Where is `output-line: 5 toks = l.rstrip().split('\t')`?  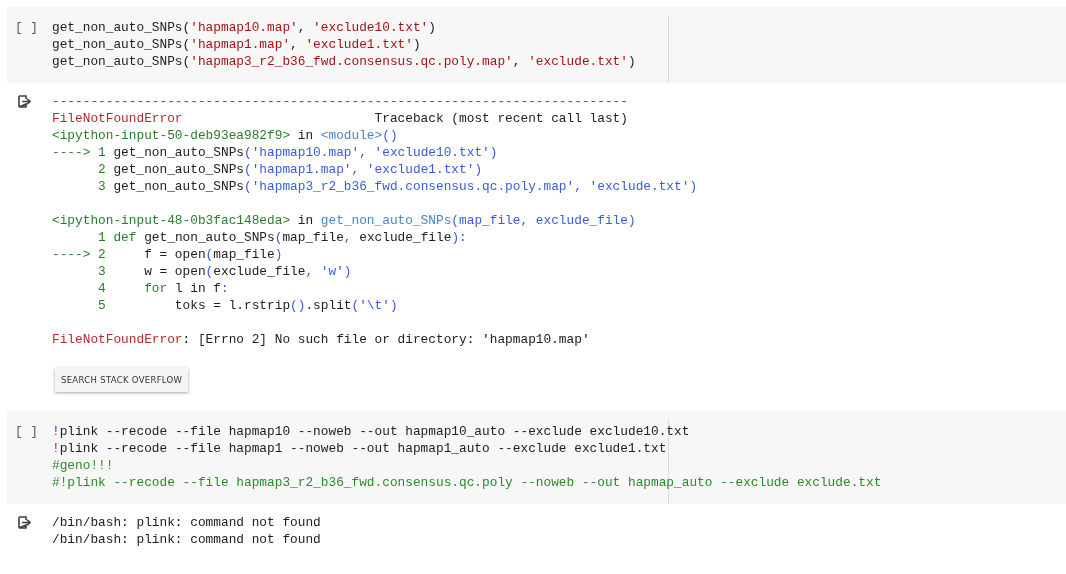
output-line: 5 toks = l.rstrip().split('\t') is located at coordinates (248, 305).